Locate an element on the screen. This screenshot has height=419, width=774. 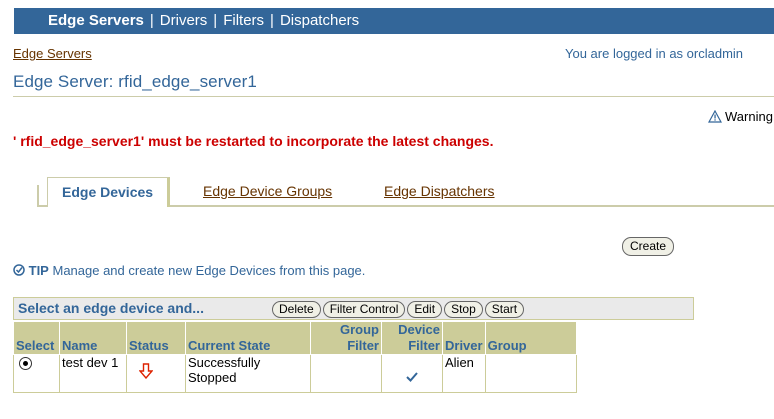
table-row: test dev 1 Successfully Stopped Alien is located at coordinates (295, 373).